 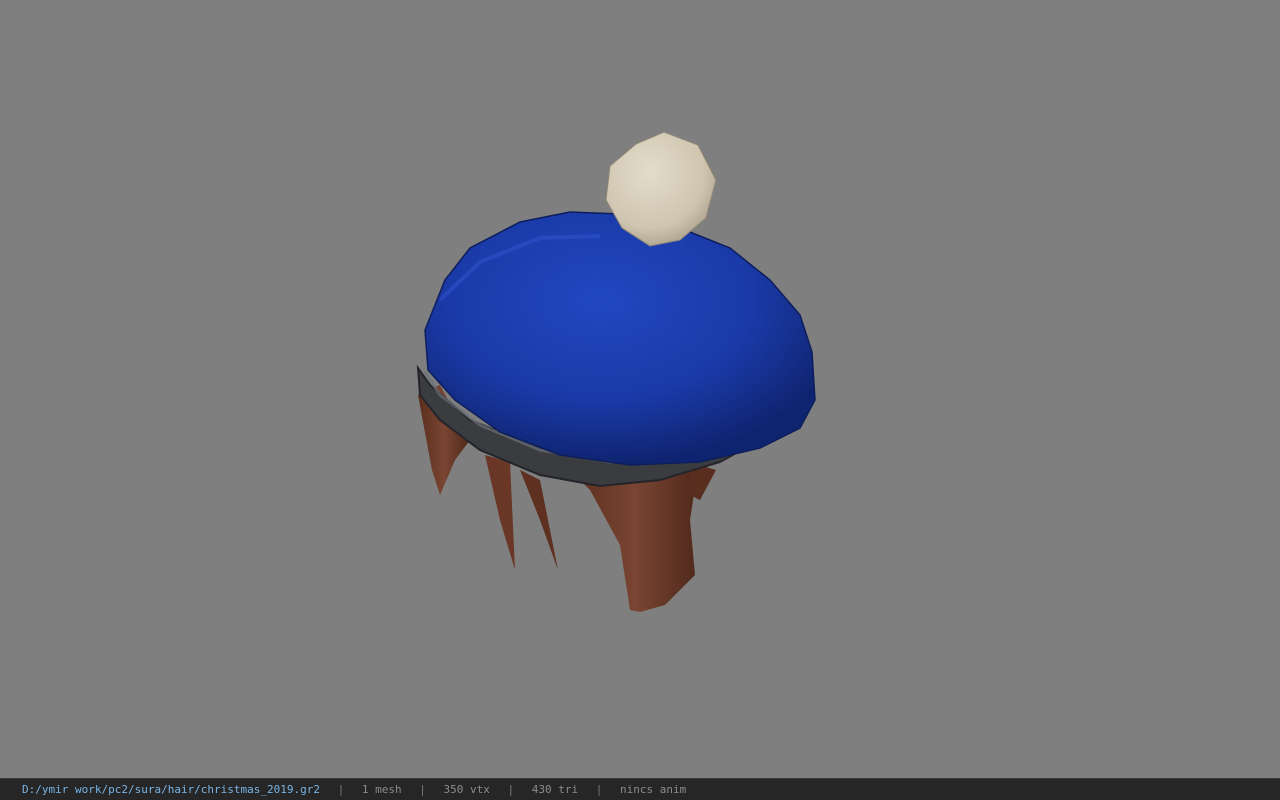 What do you see at coordinates (555, 789) in the screenshot?
I see `triangle-count: 430 tri` at bounding box center [555, 789].